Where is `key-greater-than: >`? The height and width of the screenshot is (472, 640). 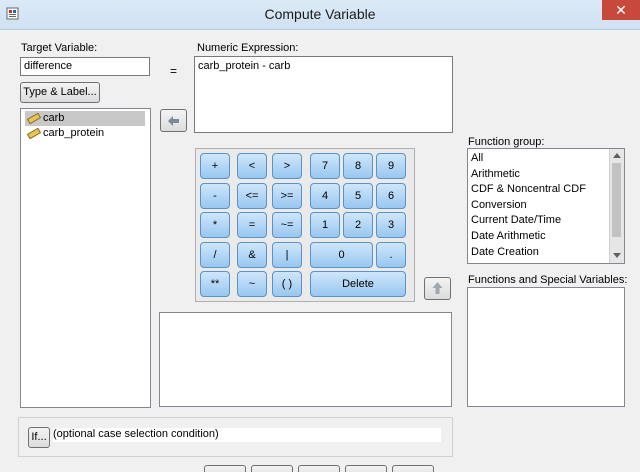
key-greater-than: > is located at coordinates (287, 166).